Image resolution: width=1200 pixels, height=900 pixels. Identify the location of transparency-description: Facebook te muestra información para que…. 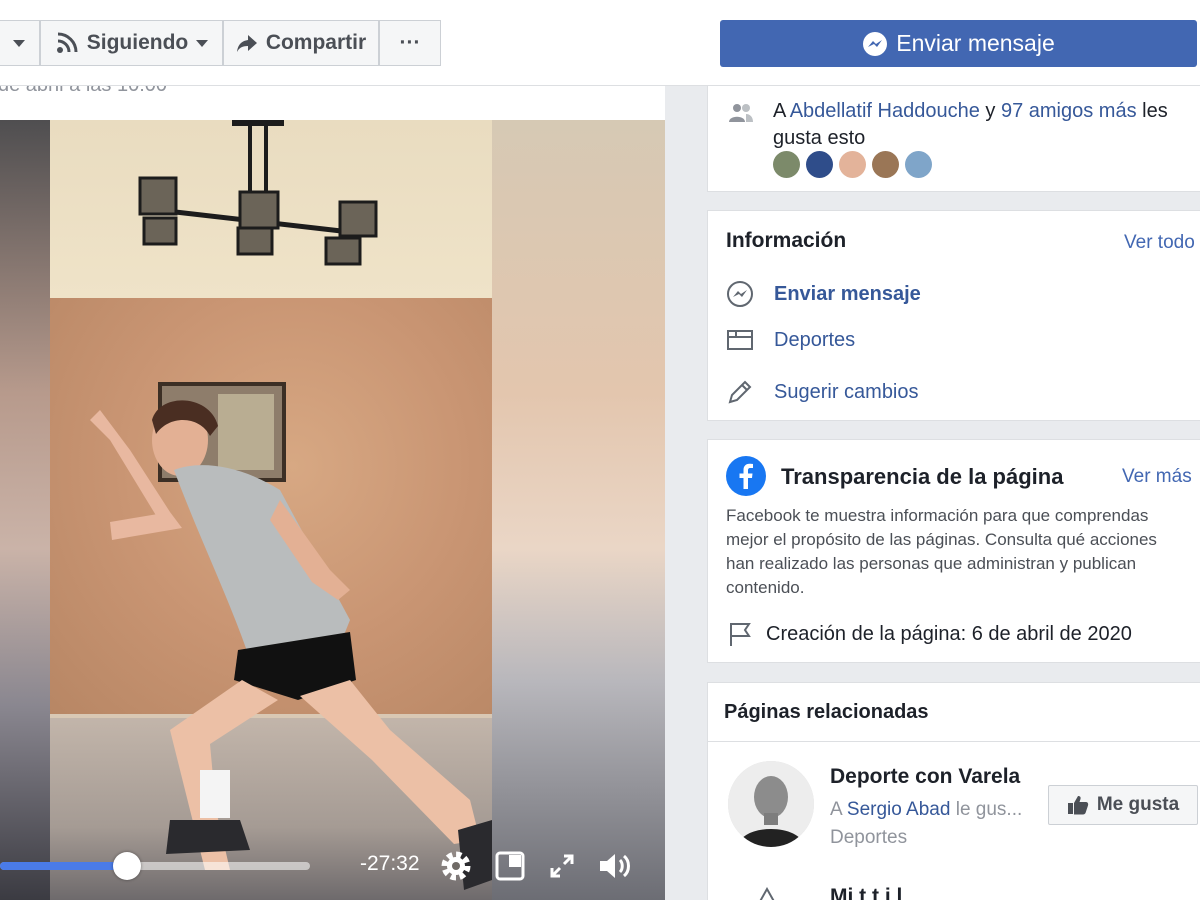
(941, 551).